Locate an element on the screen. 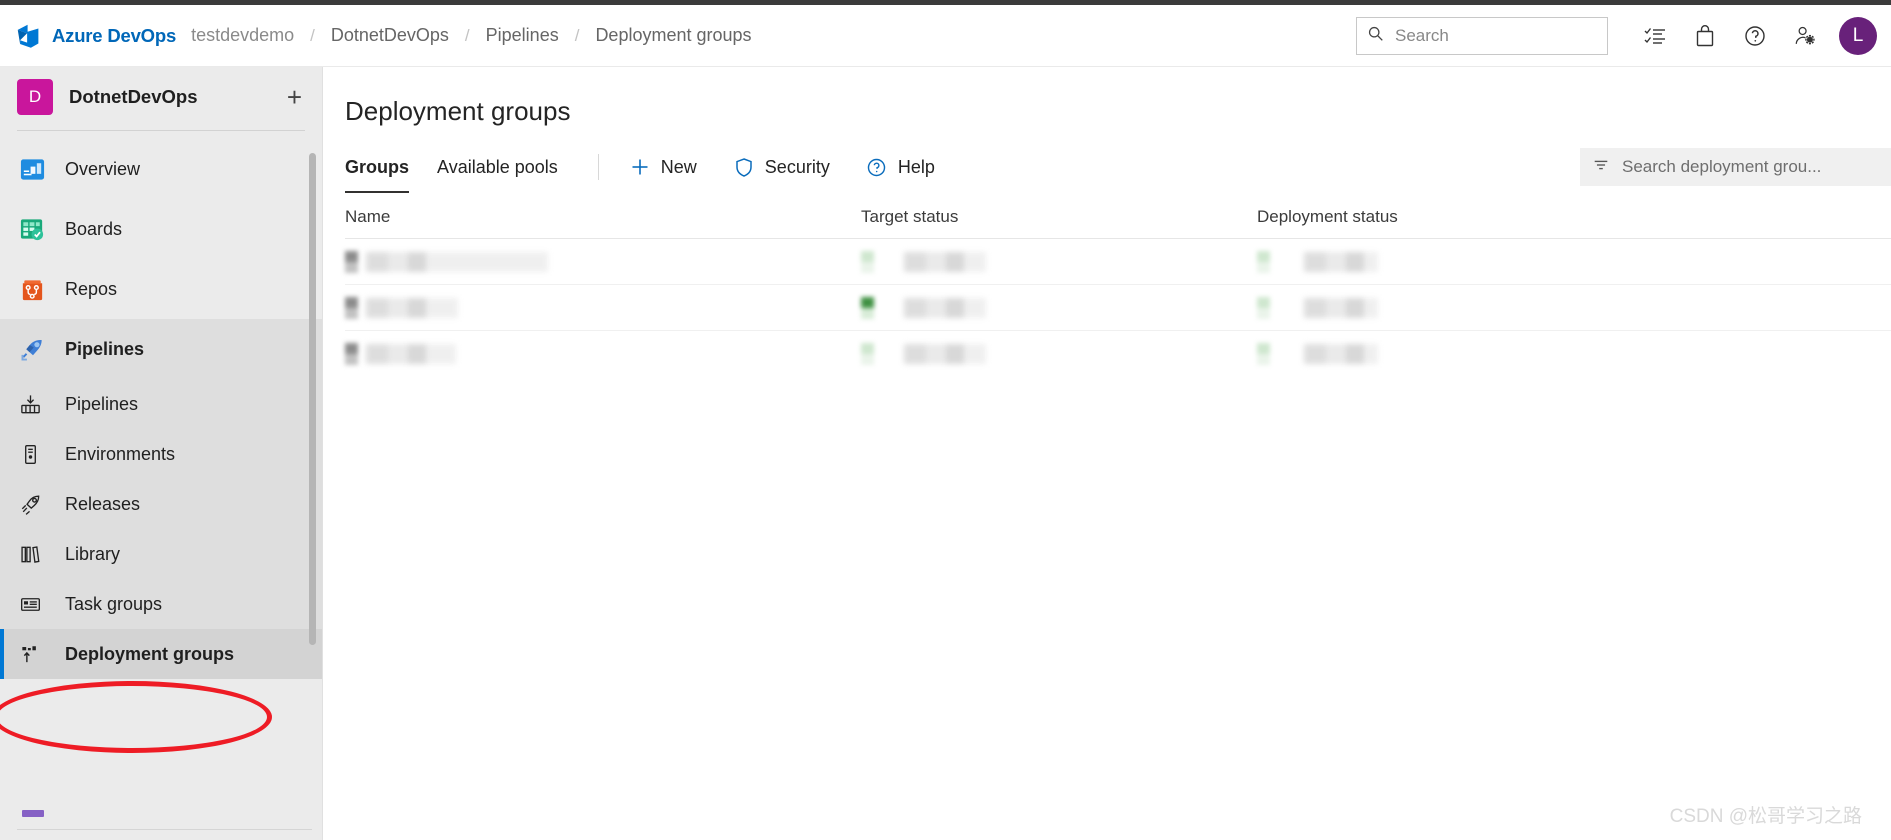 This screenshot has height=840, width=1891. sidebar-item-releases: Releases is located at coordinates (161, 504).